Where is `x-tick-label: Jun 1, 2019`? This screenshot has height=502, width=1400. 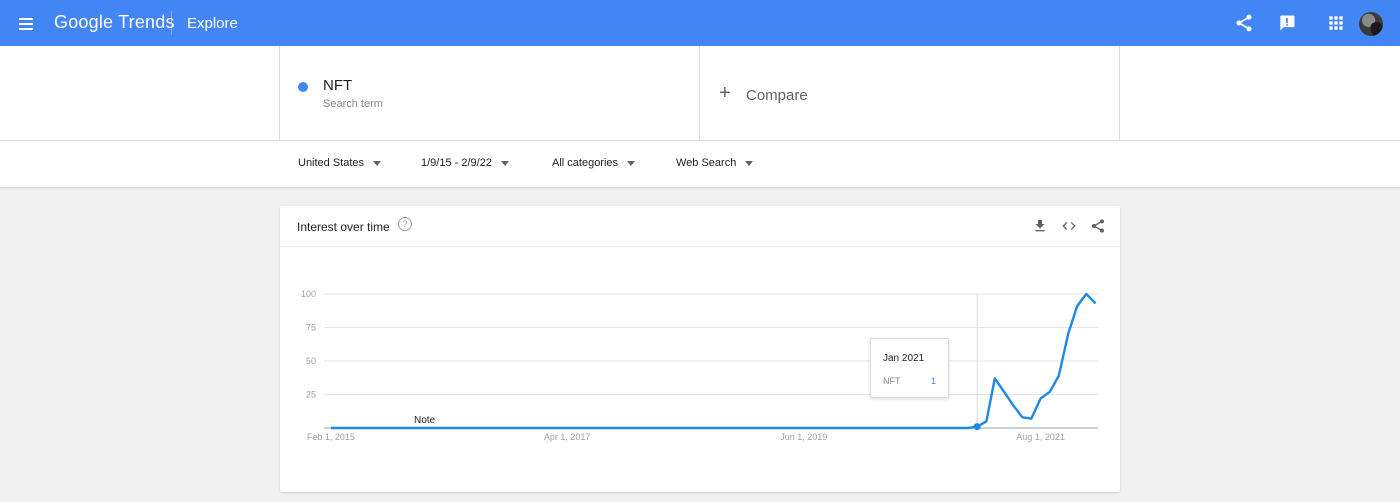
x-tick-label: Jun 1, 2019 is located at coordinates (803, 437).